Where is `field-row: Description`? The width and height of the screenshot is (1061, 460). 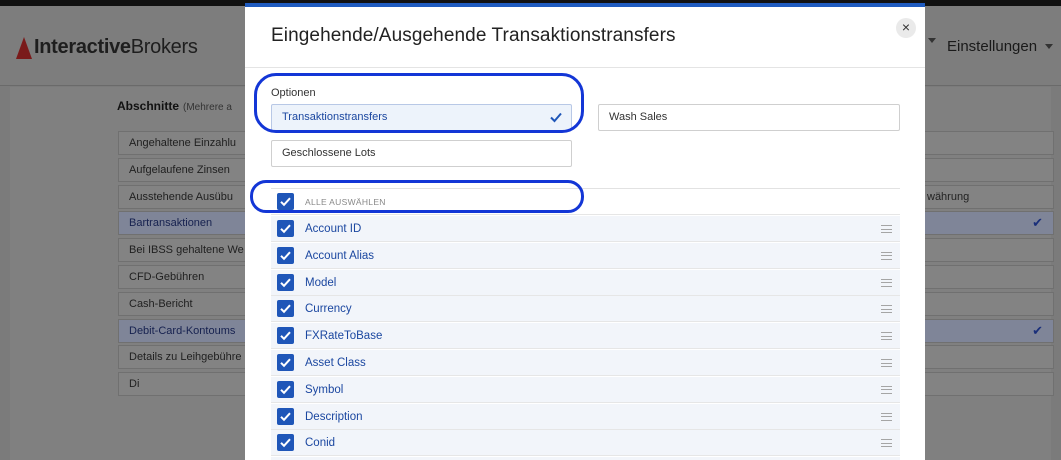 field-row: Description is located at coordinates (585, 416).